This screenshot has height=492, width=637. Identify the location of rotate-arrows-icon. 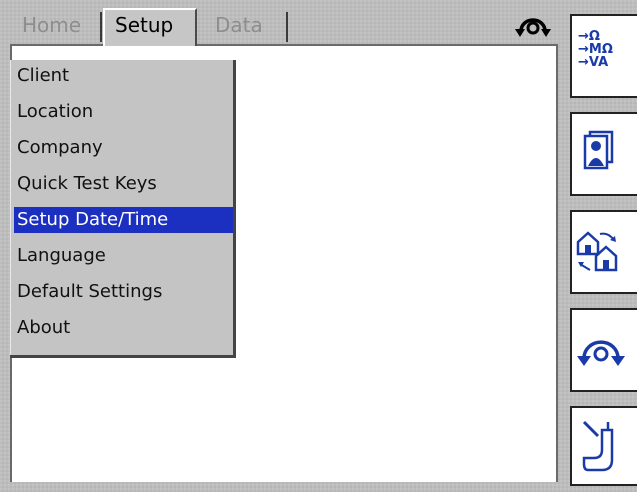
(533, 25).